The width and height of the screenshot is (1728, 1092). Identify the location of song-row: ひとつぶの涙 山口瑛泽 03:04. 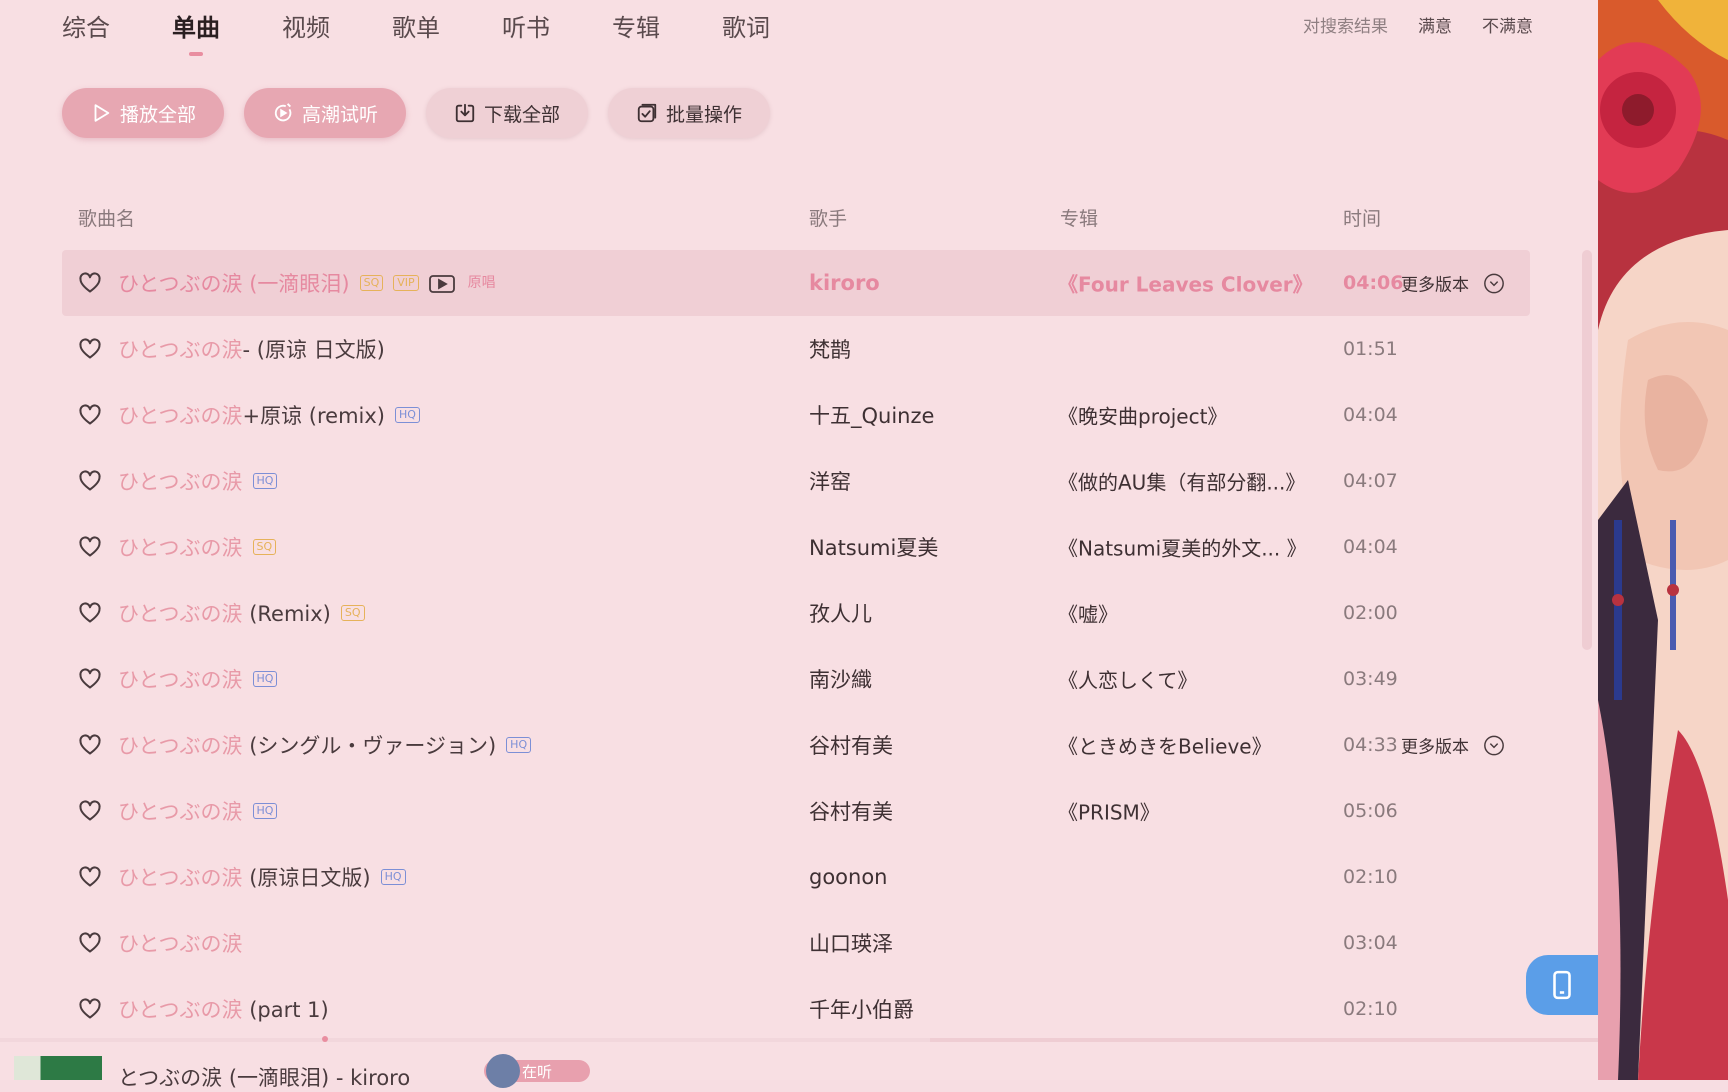
(796, 943).